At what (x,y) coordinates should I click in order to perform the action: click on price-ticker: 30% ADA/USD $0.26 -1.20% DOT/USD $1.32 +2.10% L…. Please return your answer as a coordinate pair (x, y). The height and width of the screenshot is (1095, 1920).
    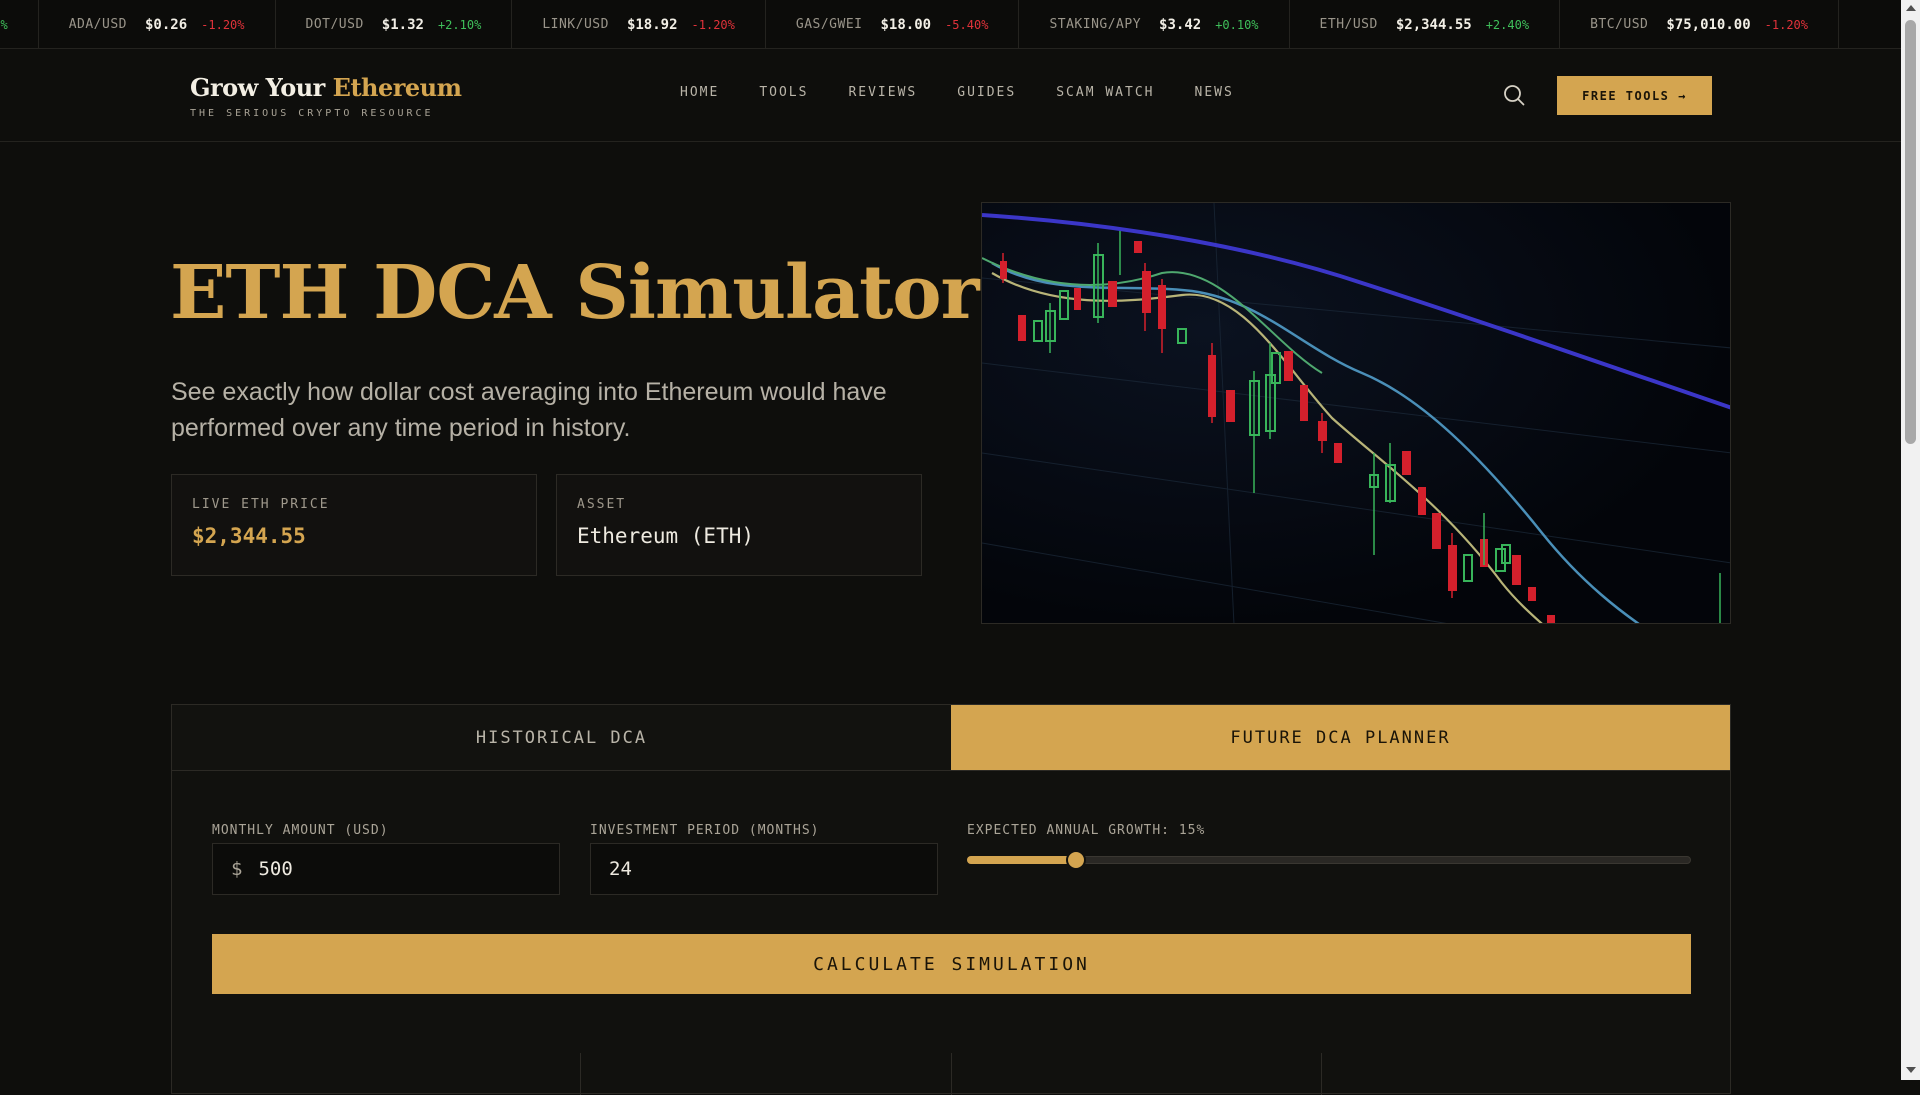
    Looking at the image, I should click on (950, 24).